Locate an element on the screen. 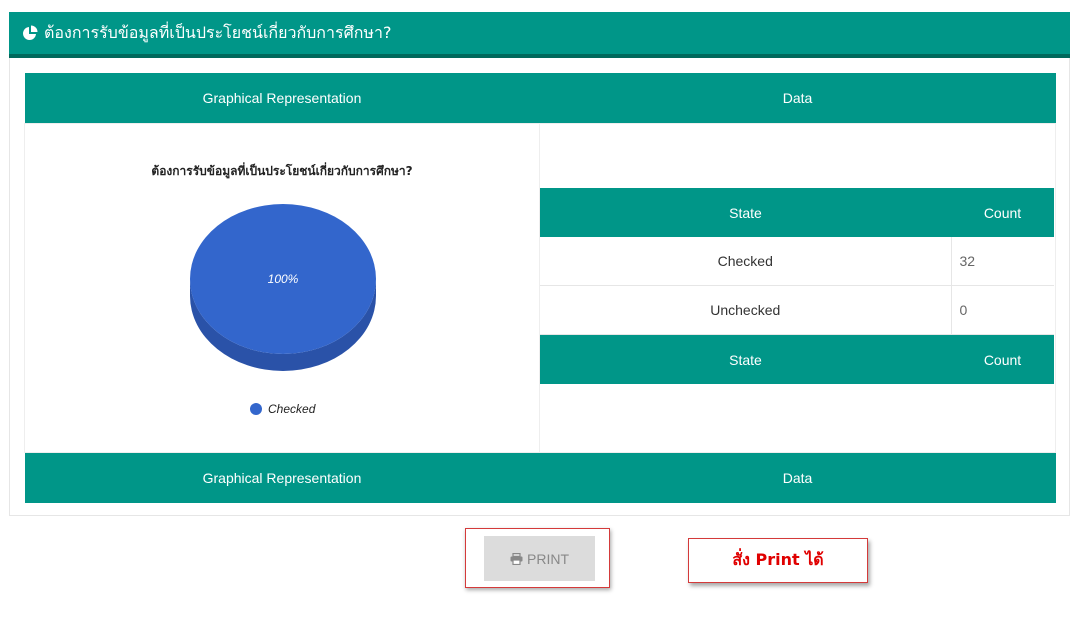 The width and height of the screenshot is (1079, 618). footer-header-count: Count is located at coordinates (1002, 359).